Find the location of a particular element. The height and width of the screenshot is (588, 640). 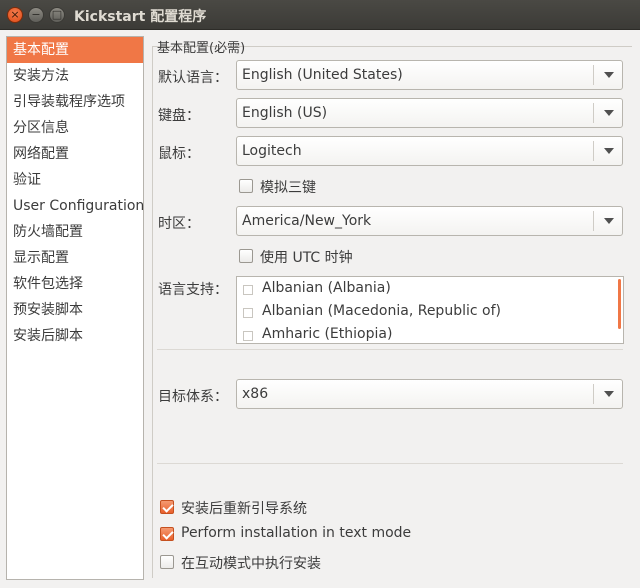

emulate-three-buttons-checkbox is located at coordinates (246, 186).